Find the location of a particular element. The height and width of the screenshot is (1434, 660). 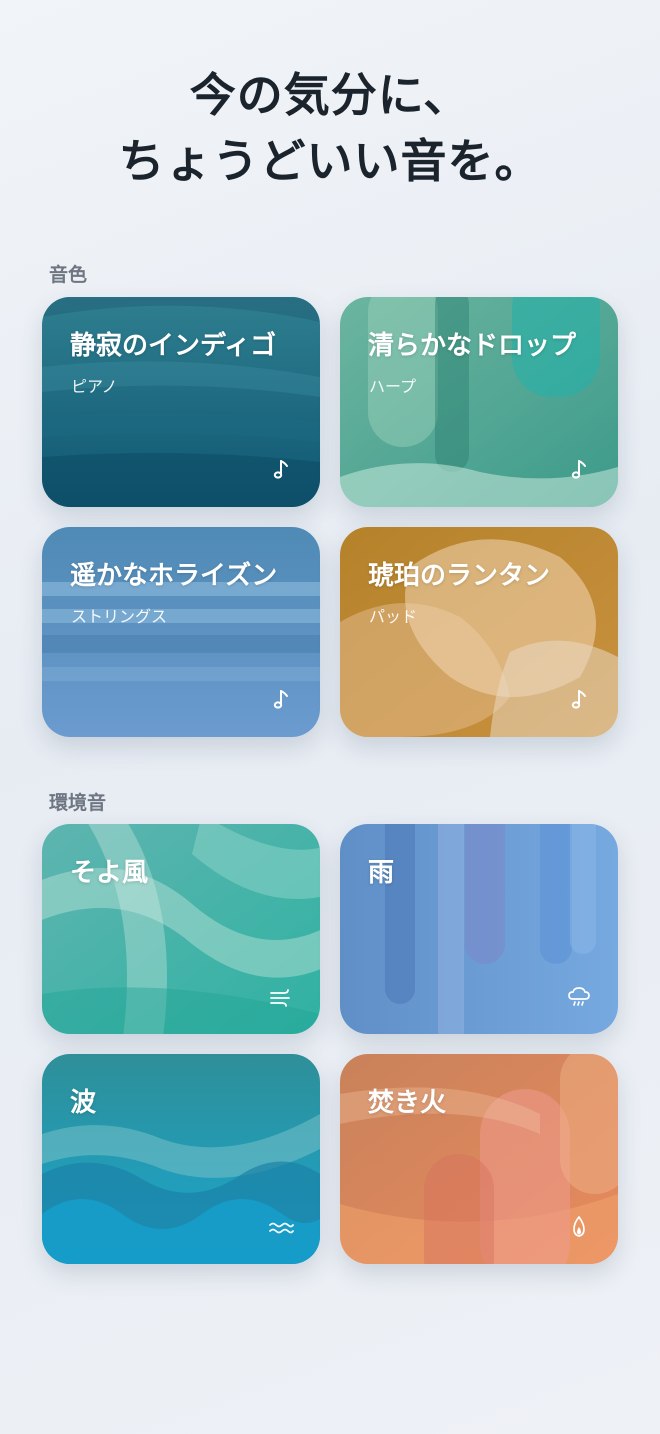

section-label-ambient: 環境音 is located at coordinates (78, 803).